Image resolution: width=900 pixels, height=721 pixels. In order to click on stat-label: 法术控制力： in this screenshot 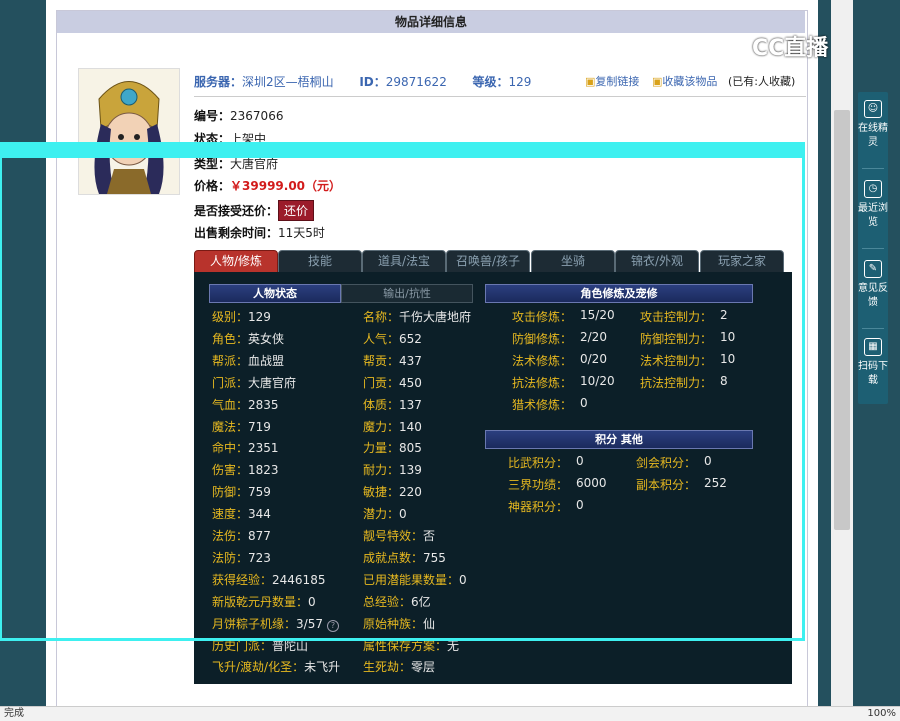, I will do `click(676, 360)`.